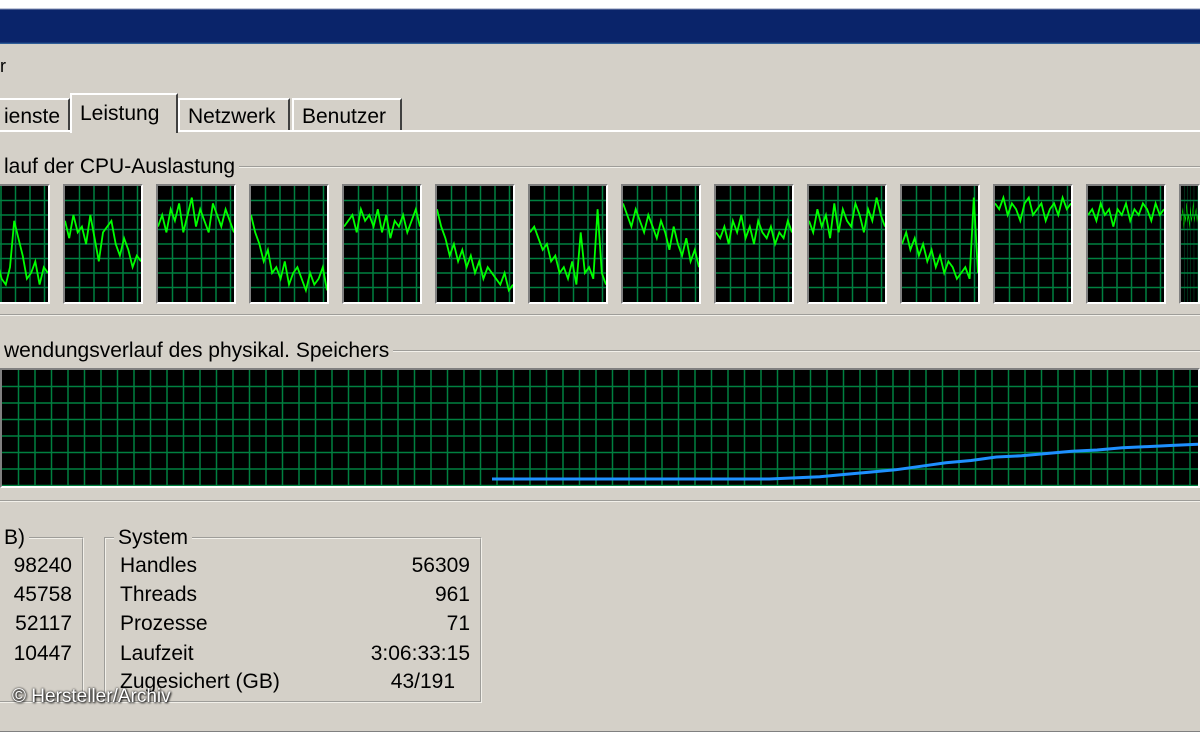 The width and height of the screenshot is (1200, 732). I want to click on physical-memory-value: 98240, so click(42, 565).